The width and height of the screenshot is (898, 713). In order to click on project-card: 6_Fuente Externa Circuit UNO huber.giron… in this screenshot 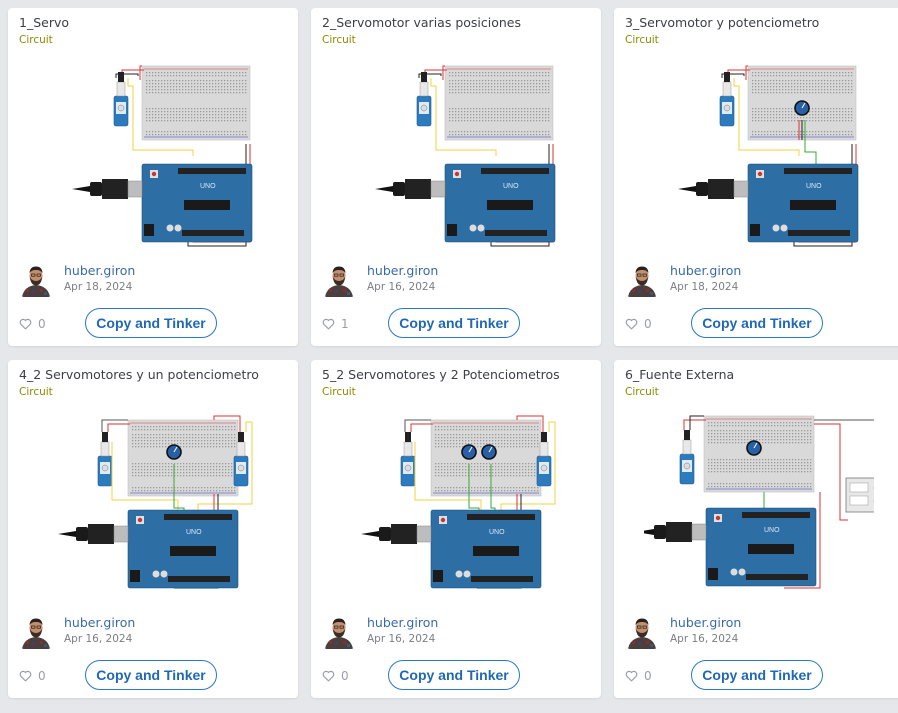, I will do `click(756, 529)`.